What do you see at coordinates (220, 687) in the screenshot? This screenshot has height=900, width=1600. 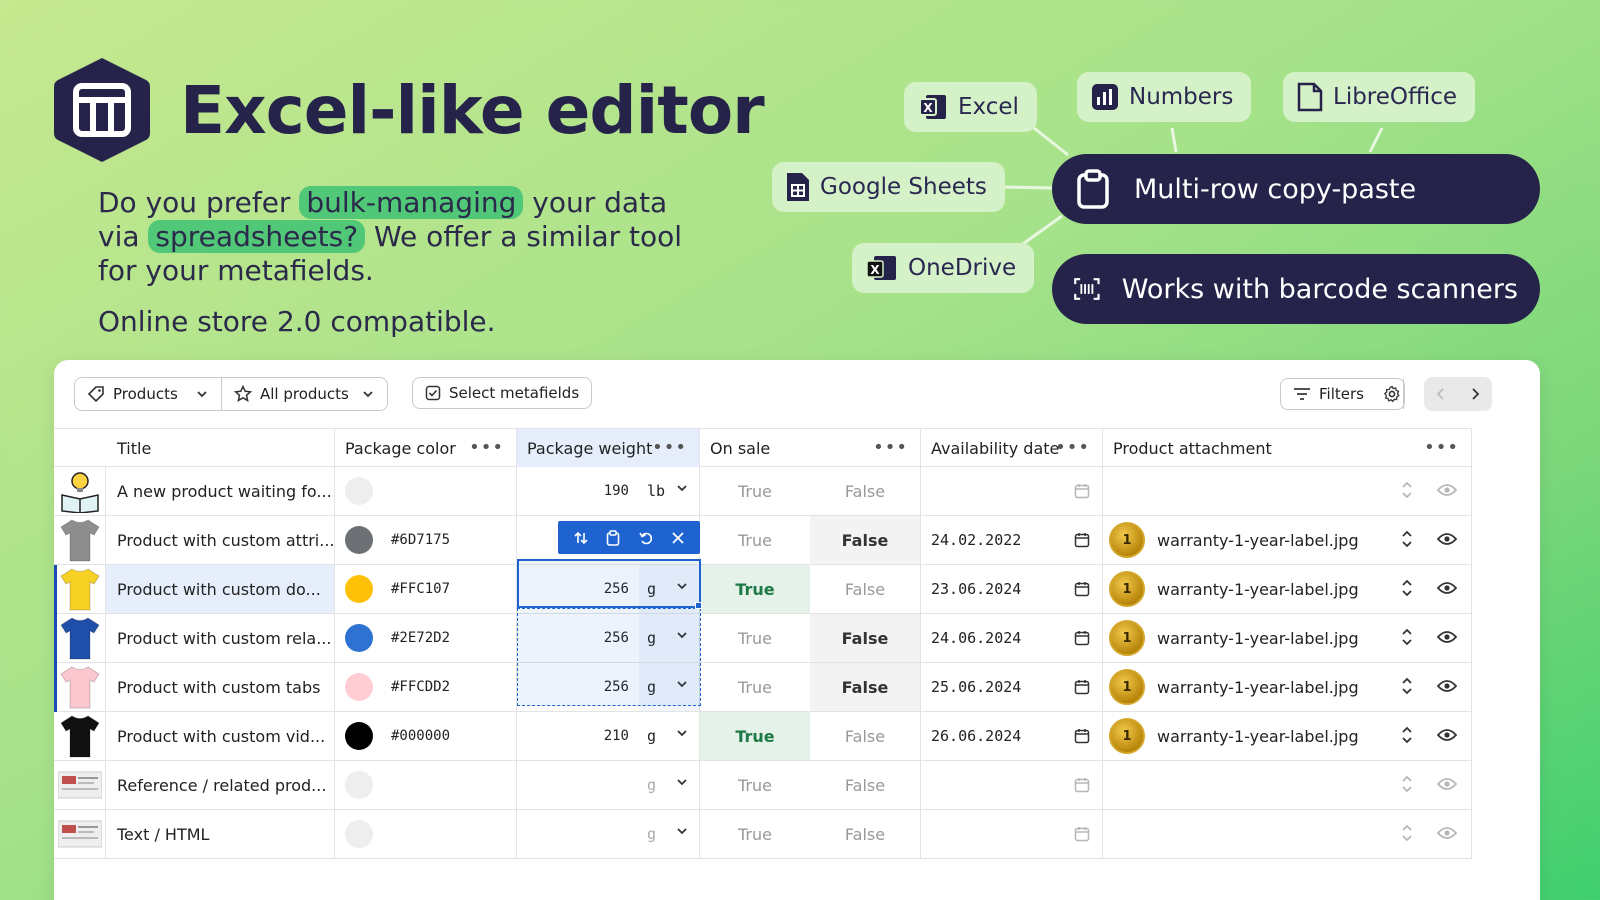 I see `title-cell: Product with custom tabs` at bounding box center [220, 687].